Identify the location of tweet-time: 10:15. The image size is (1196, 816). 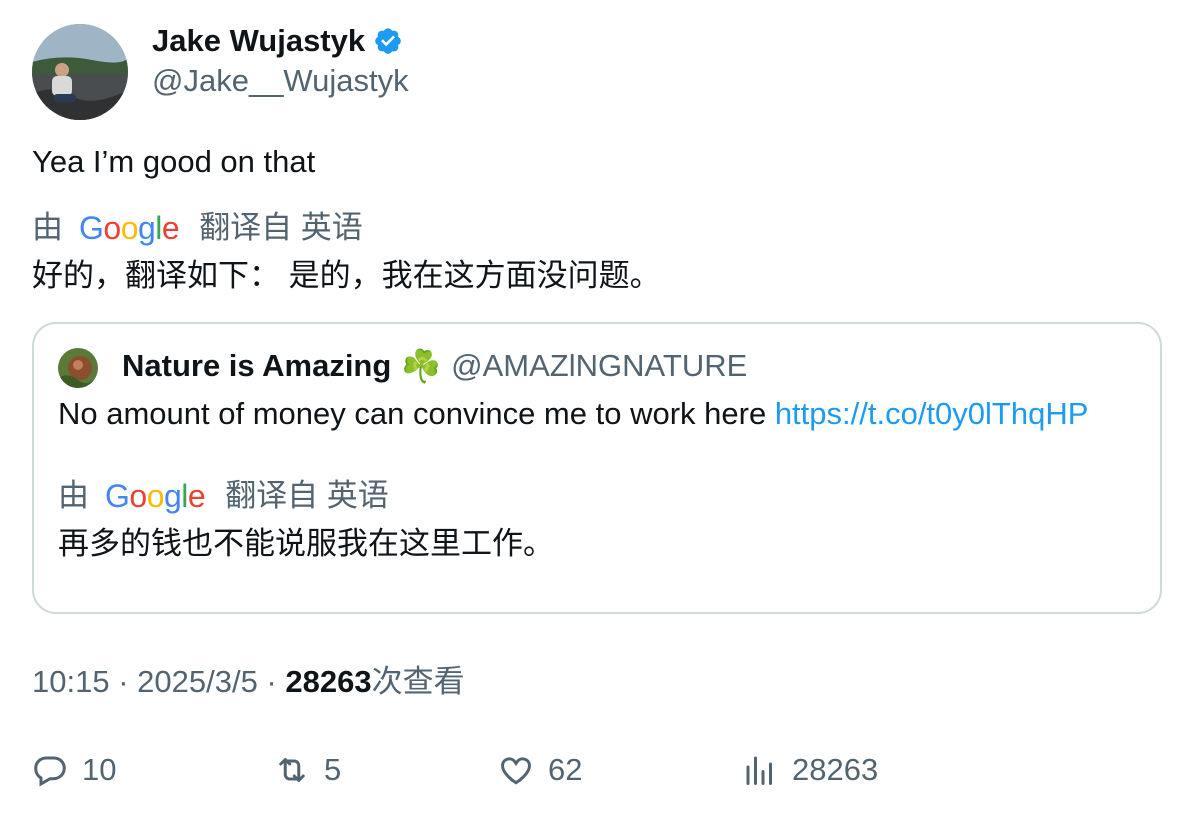
(71, 681).